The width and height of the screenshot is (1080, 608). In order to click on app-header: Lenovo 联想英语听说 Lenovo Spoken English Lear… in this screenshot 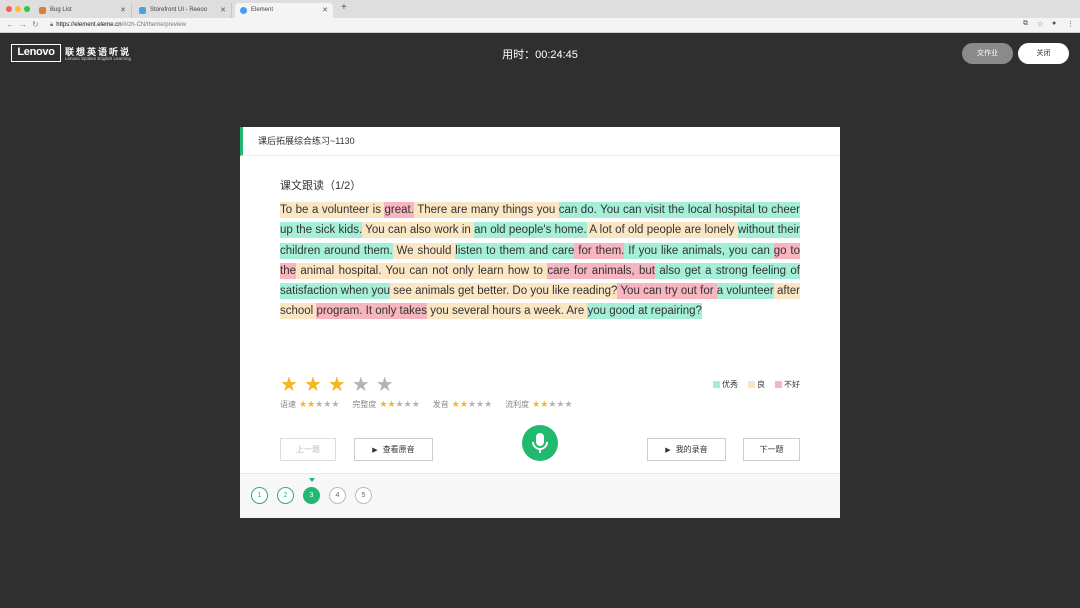, I will do `click(540, 53)`.